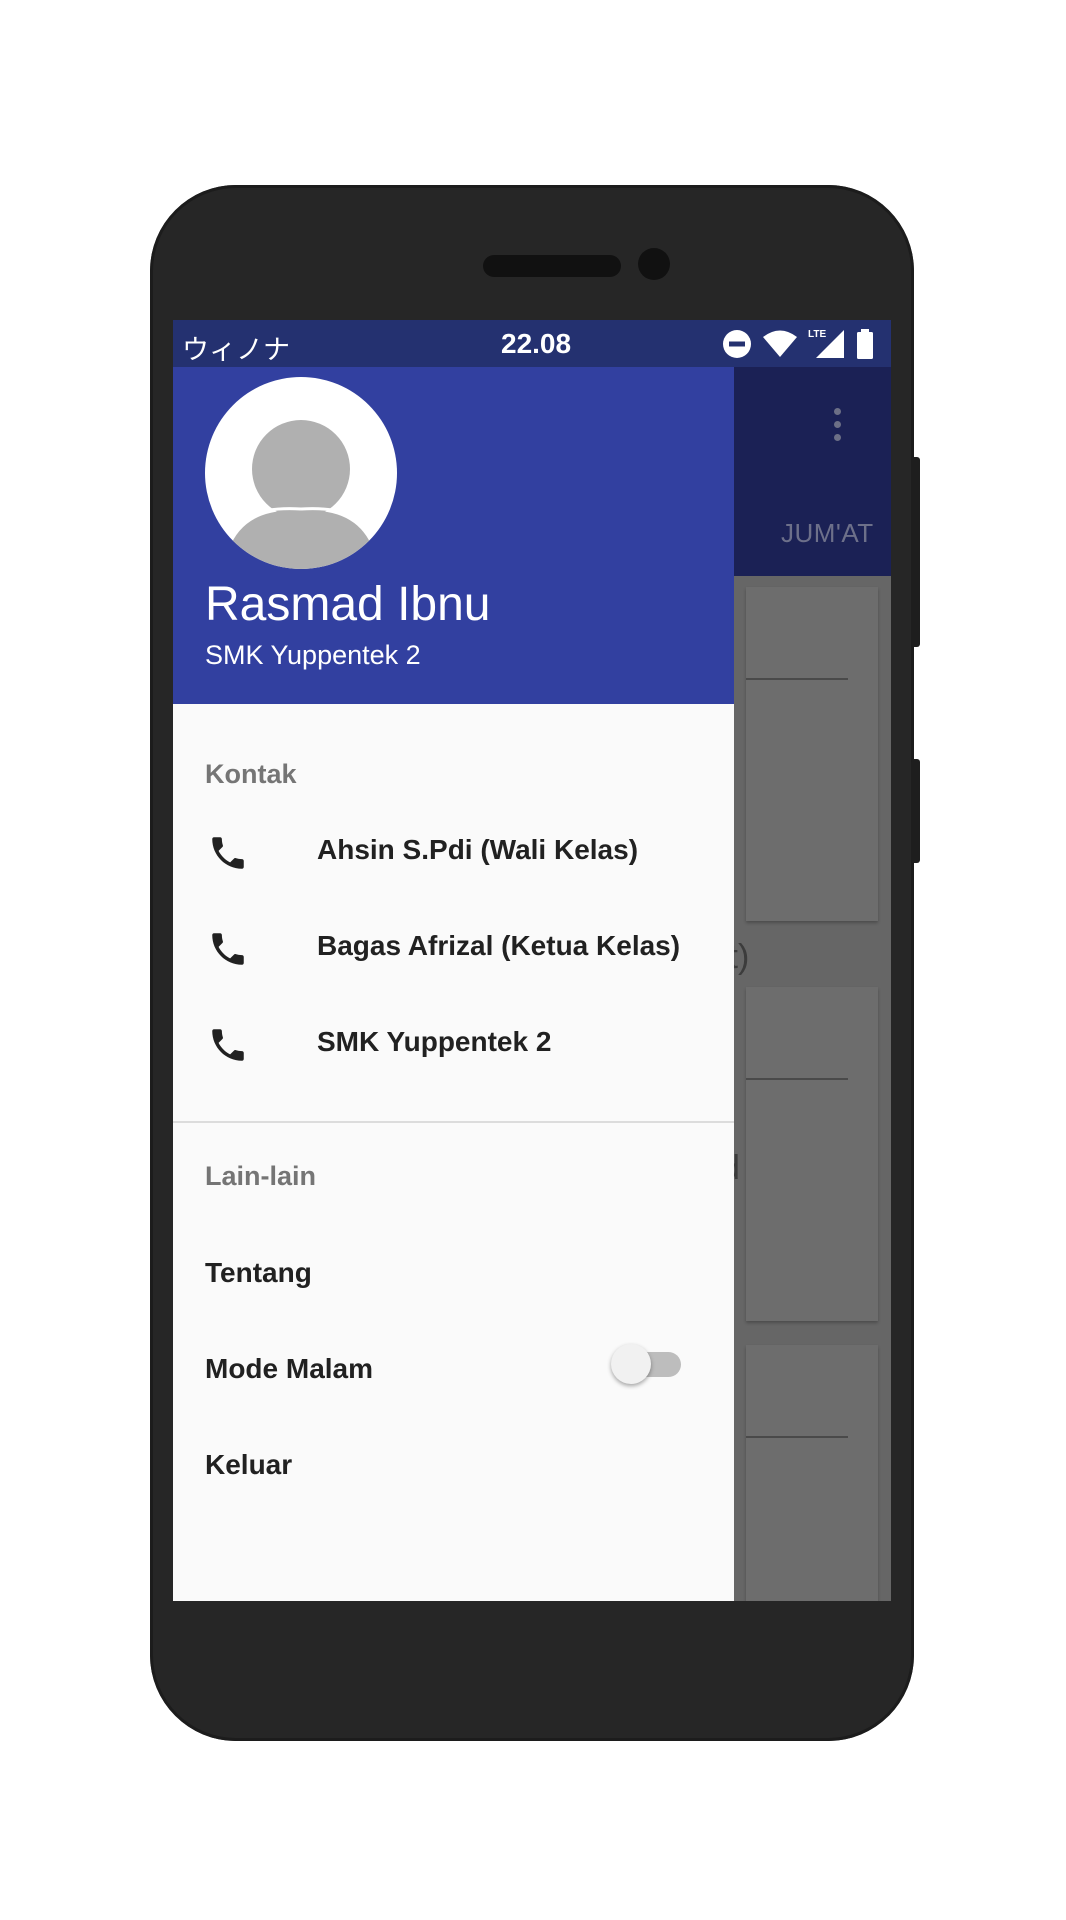  What do you see at coordinates (251, 774) in the screenshot?
I see `section-title-contacts: Kontak` at bounding box center [251, 774].